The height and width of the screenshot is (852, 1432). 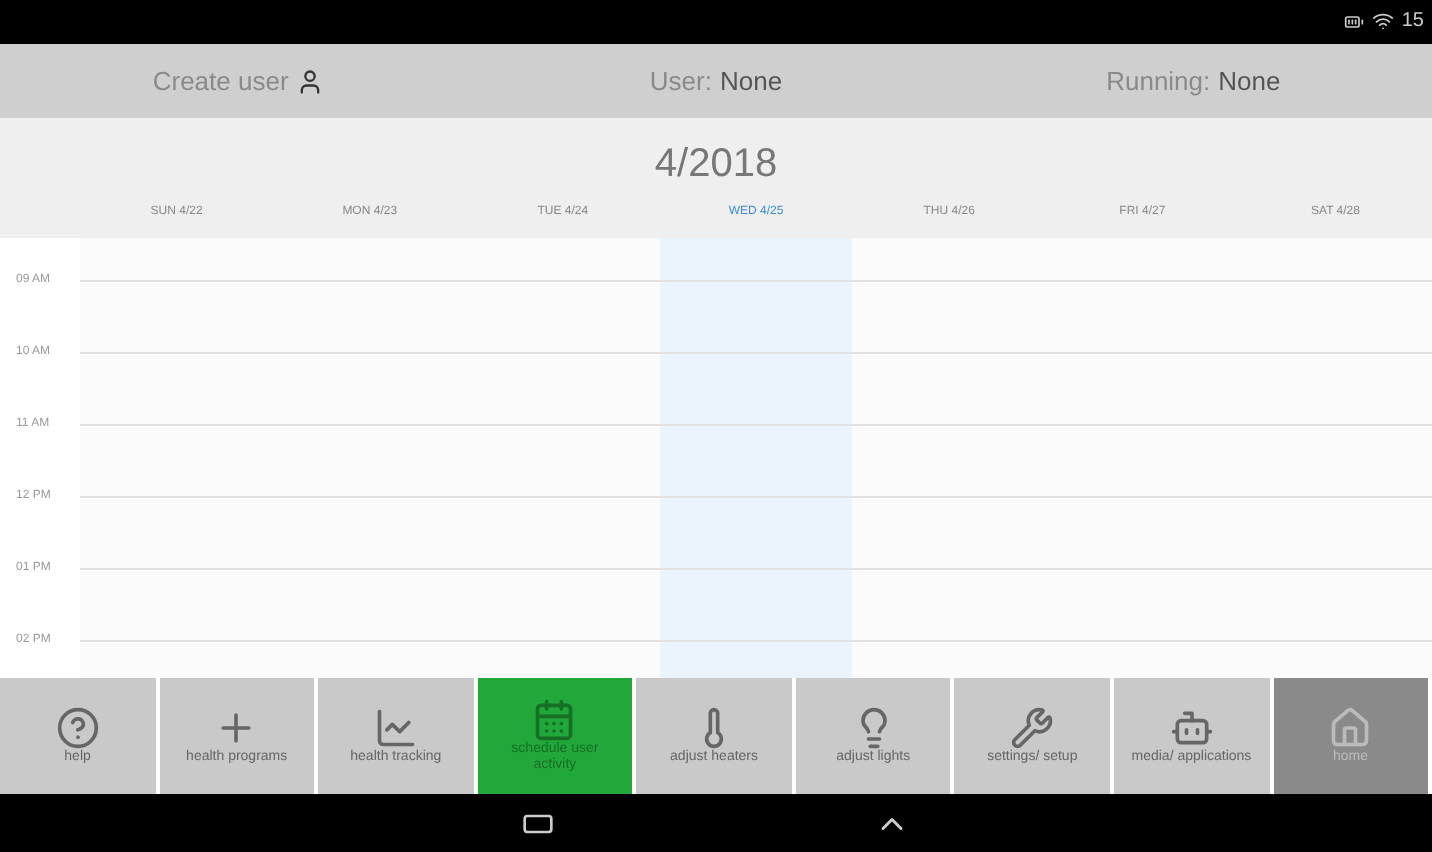 What do you see at coordinates (395, 728) in the screenshot?
I see `chart-icon` at bounding box center [395, 728].